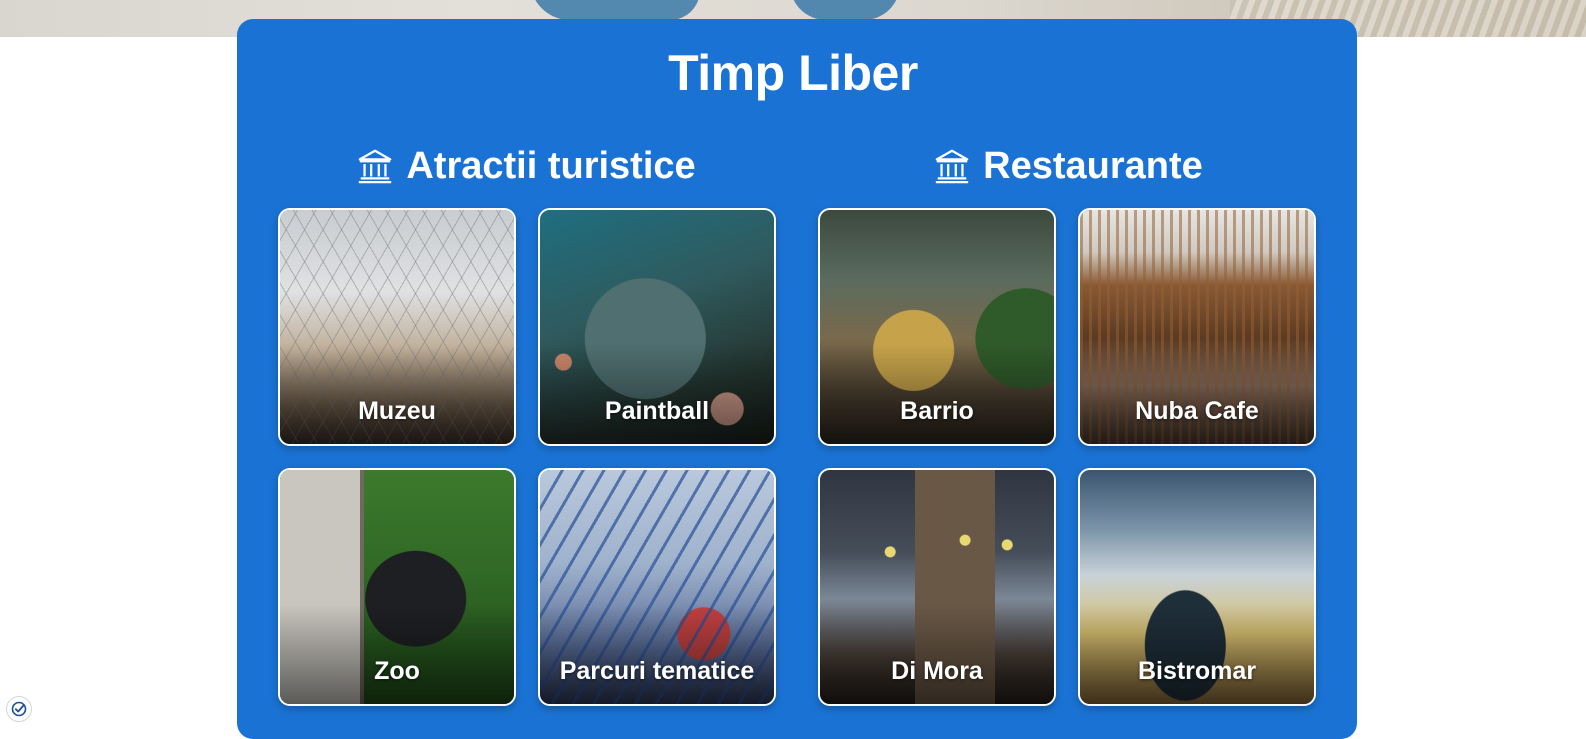 The height and width of the screenshot is (739, 1586). I want to click on section-title-label: Restaurante, so click(1093, 165).